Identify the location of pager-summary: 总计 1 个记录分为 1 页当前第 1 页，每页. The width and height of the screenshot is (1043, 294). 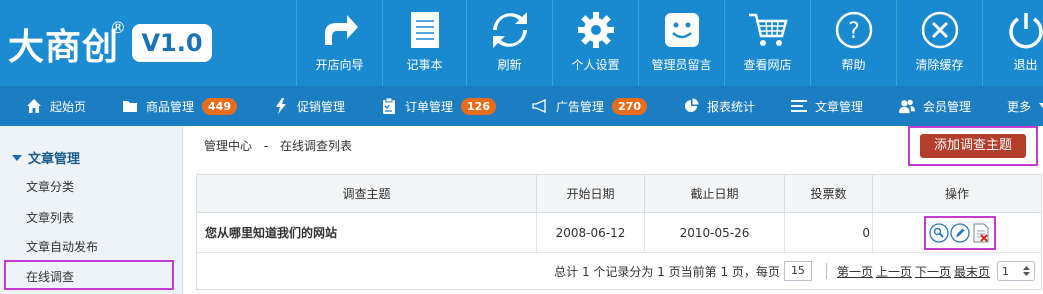
(667, 271).